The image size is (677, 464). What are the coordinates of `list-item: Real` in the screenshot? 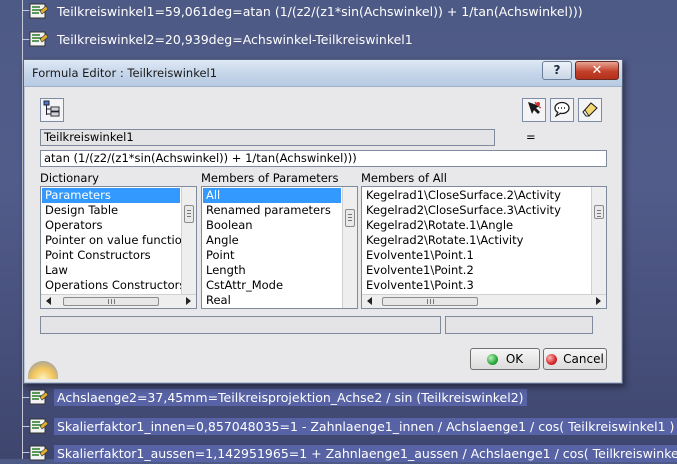 It's located at (272, 300).